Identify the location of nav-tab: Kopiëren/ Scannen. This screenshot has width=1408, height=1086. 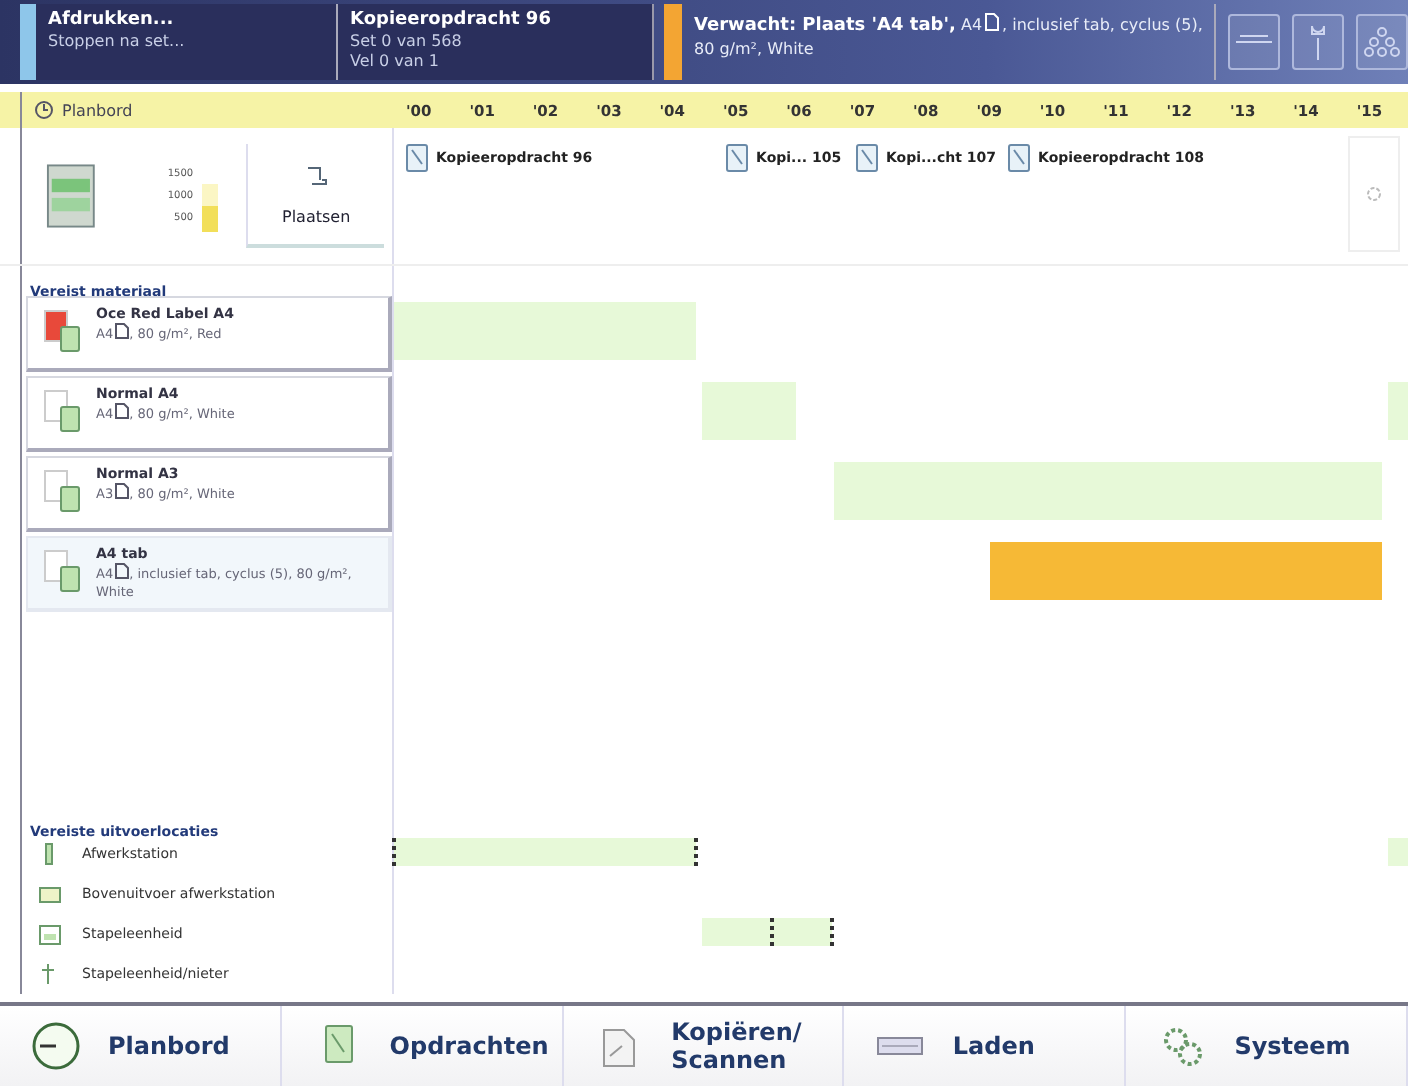
(704, 1046).